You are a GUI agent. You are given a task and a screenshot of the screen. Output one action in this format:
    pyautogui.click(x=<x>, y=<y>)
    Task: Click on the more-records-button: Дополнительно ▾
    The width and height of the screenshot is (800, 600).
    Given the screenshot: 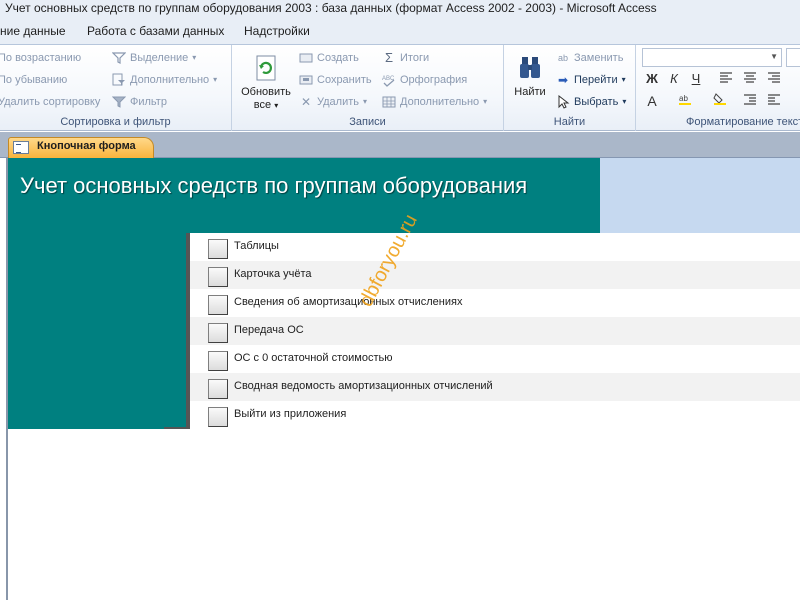 What is the action you would take?
    pyautogui.click(x=434, y=102)
    